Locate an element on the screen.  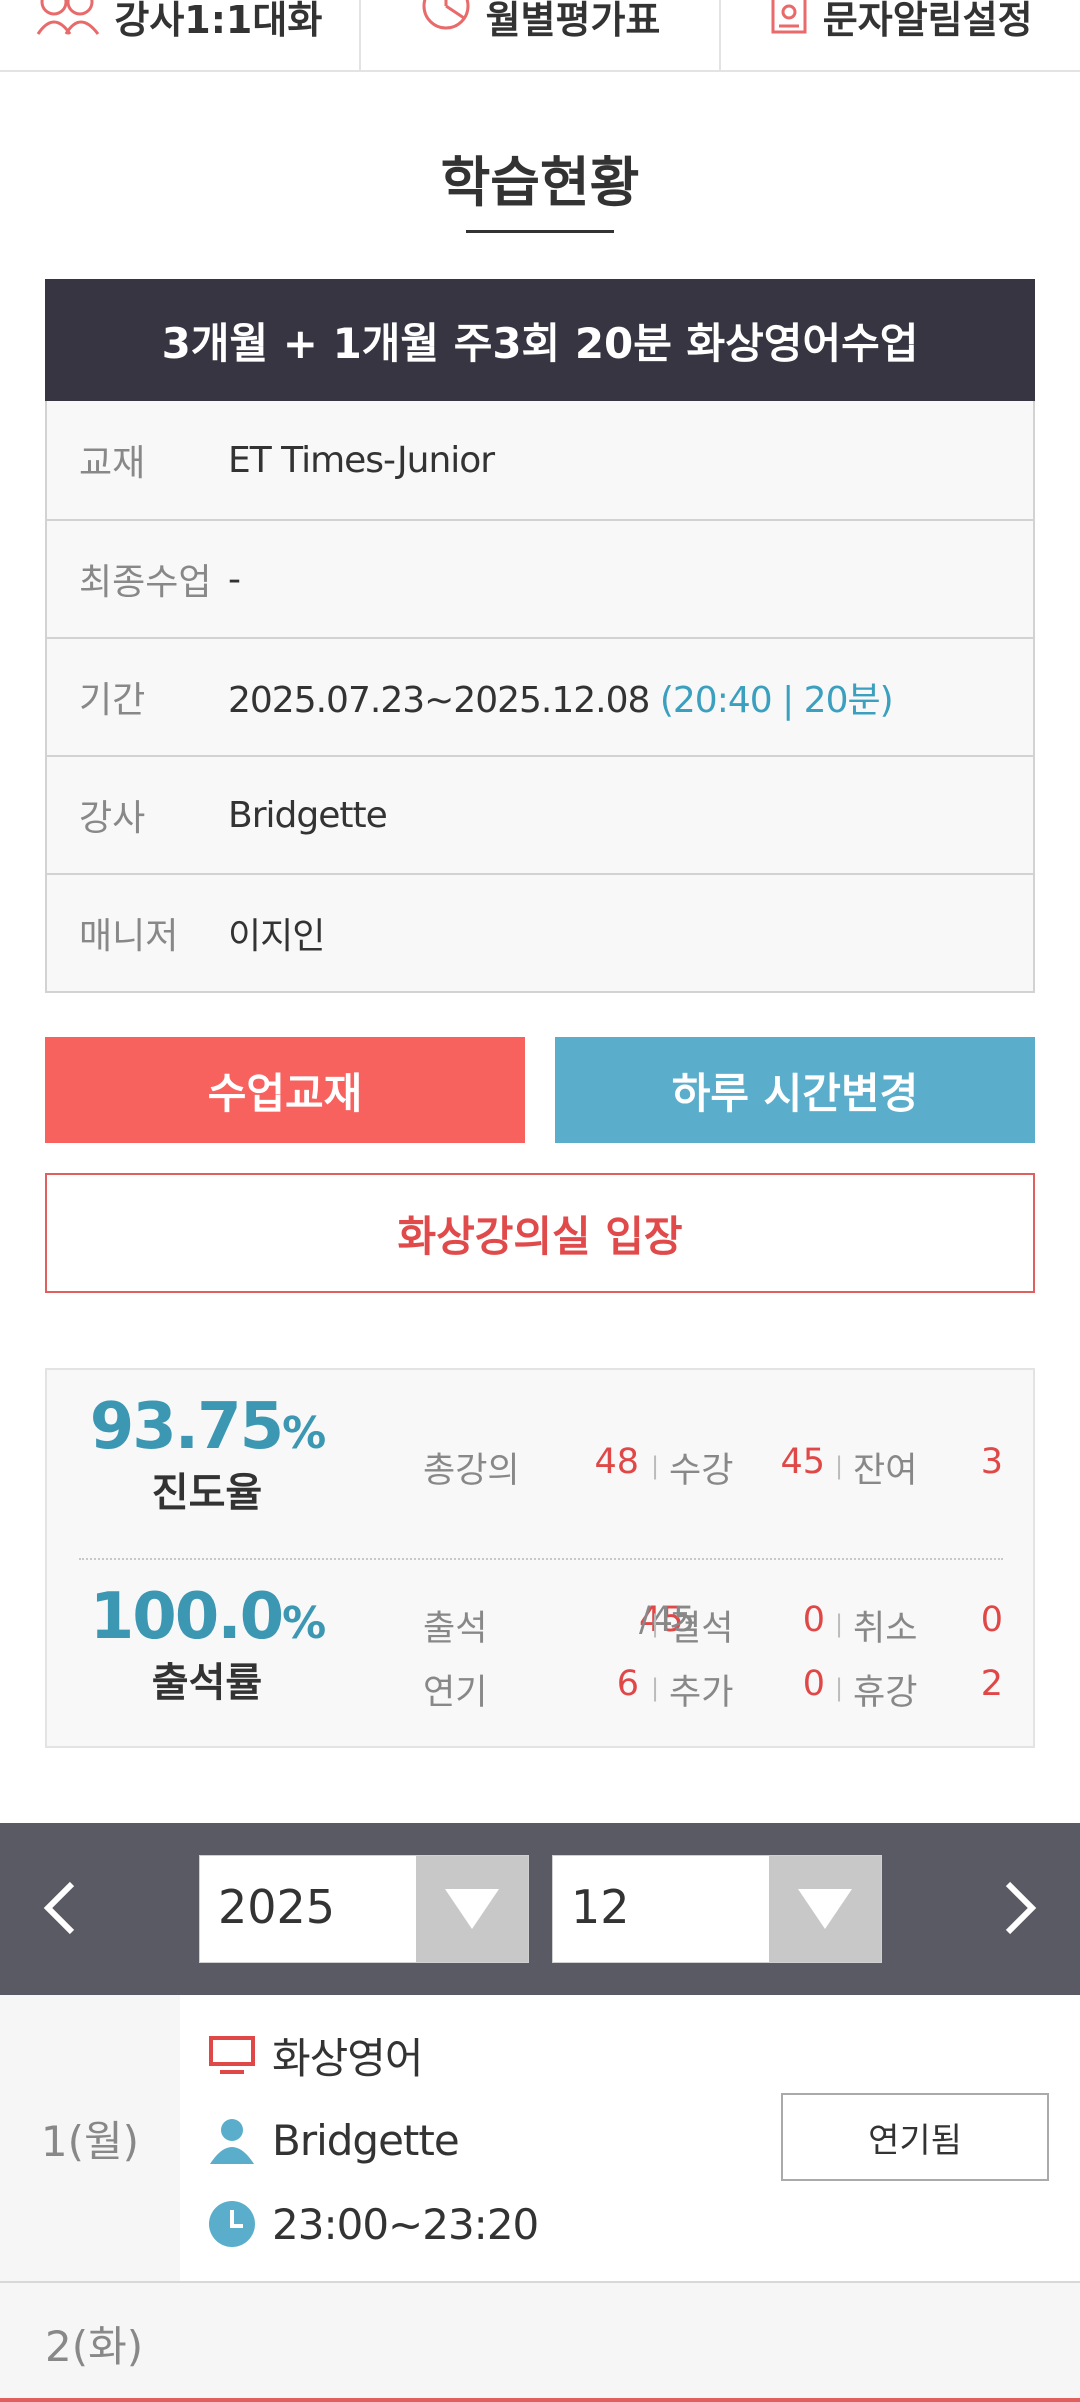
lesson-teacher-text: Bridgette is located at coordinates (366, 2140).